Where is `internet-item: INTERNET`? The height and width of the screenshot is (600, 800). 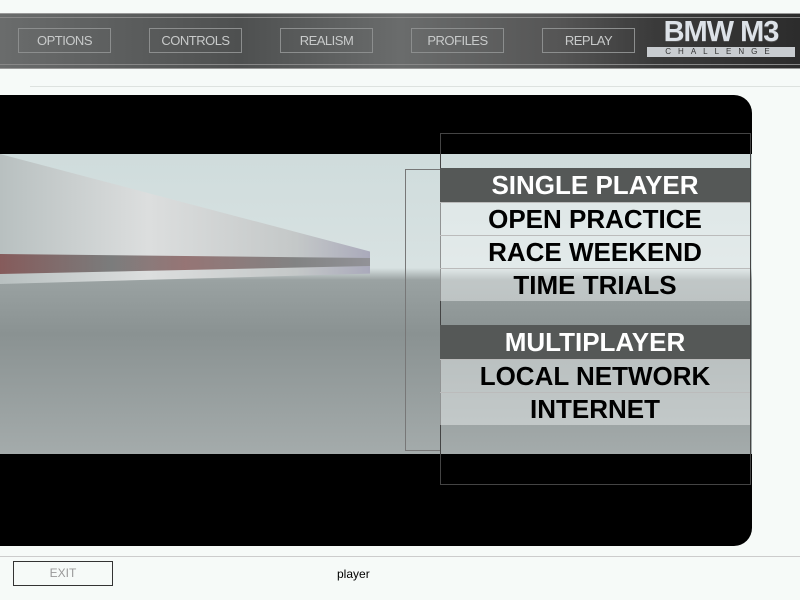
internet-item: INTERNET is located at coordinates (595, 408).